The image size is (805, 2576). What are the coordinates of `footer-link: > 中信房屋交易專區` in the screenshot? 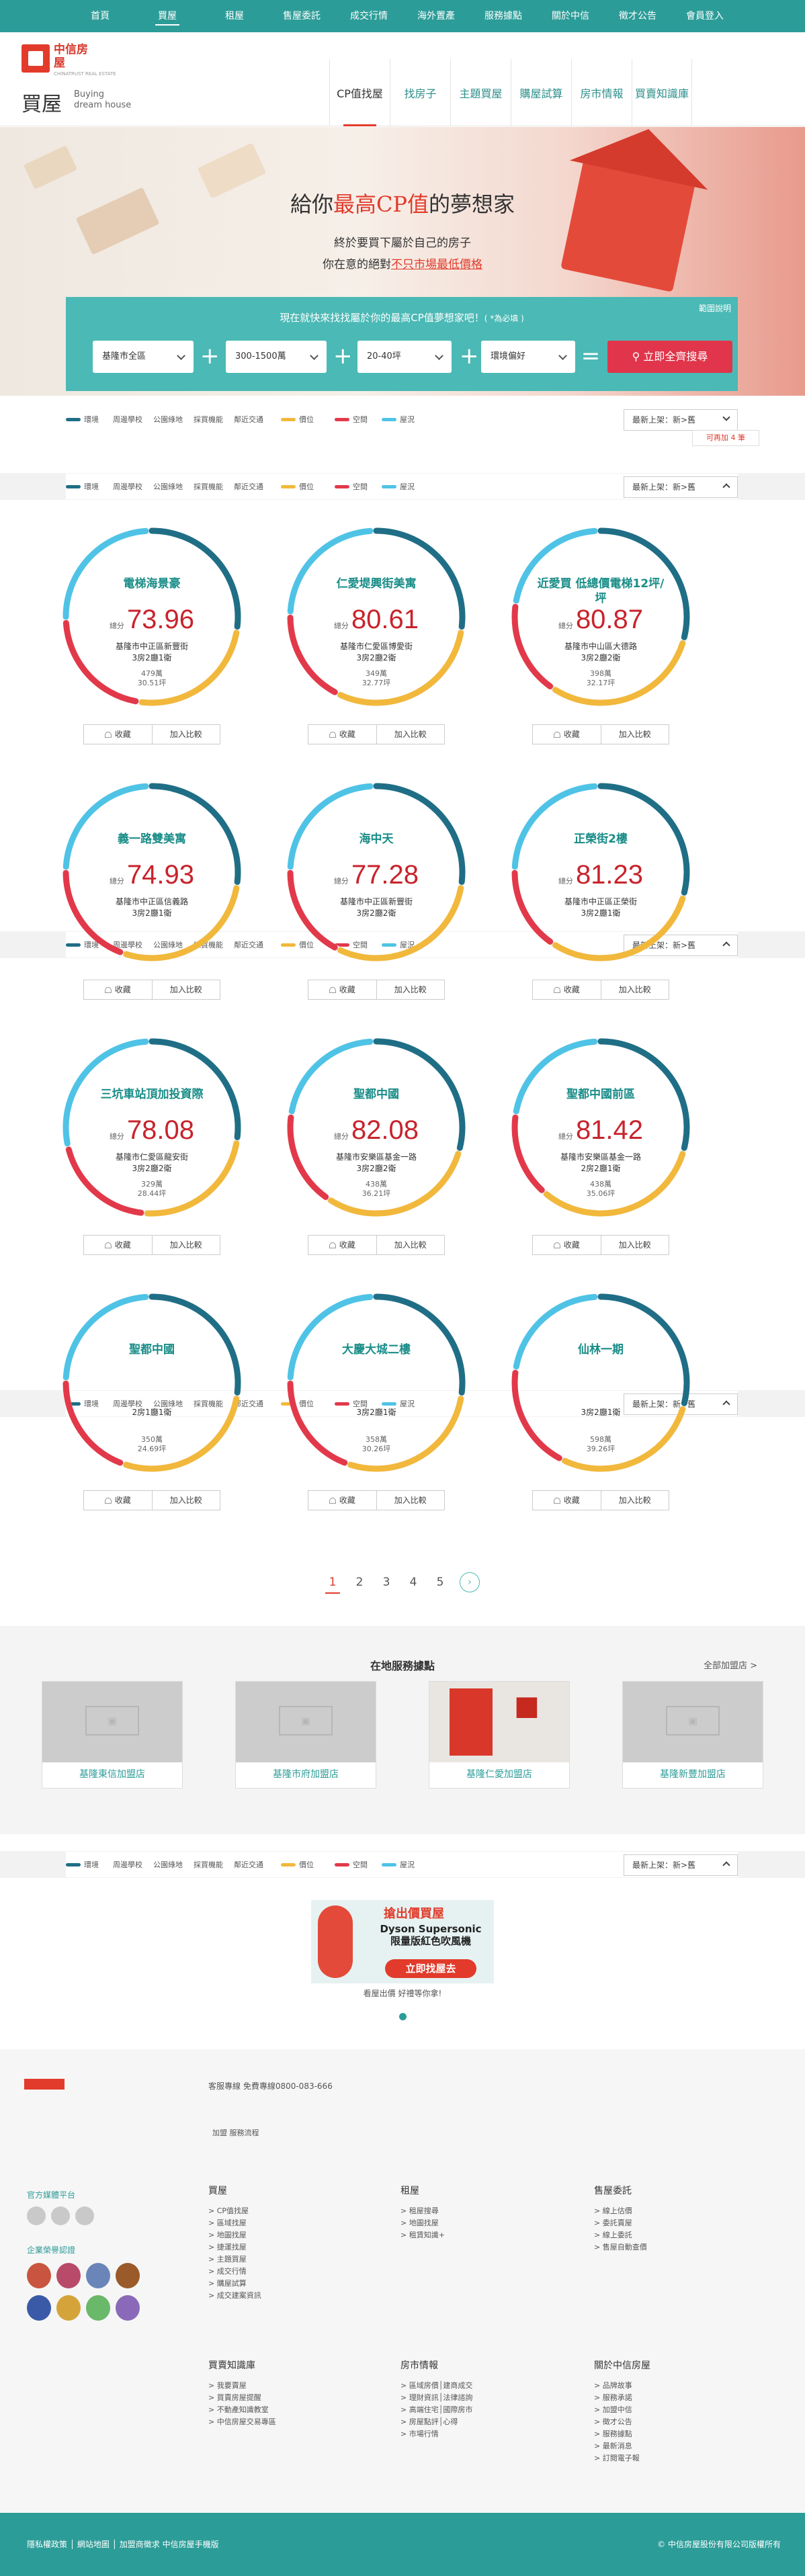 It's located at (295, 2422).